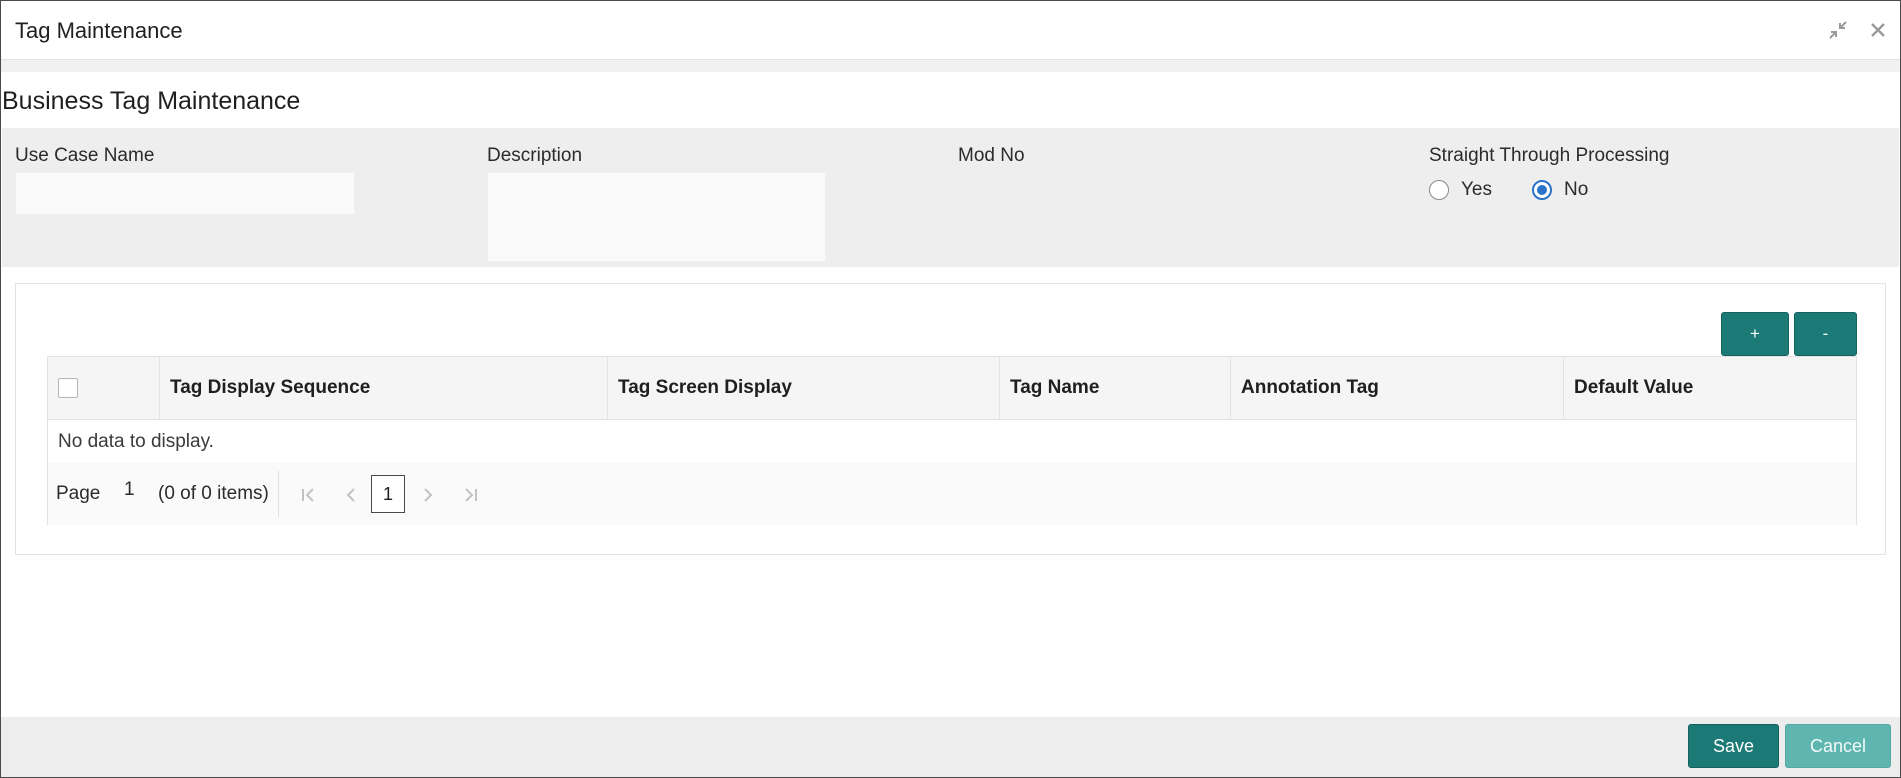 The image size is (1901, 778). I want to click on next-page-icon, so click(428, 495).